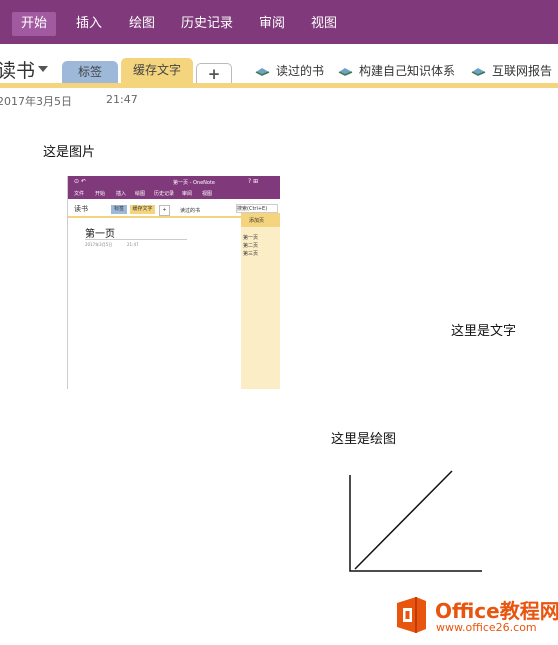  I want to click on text-note: 这里是文字, so click(483, 329).